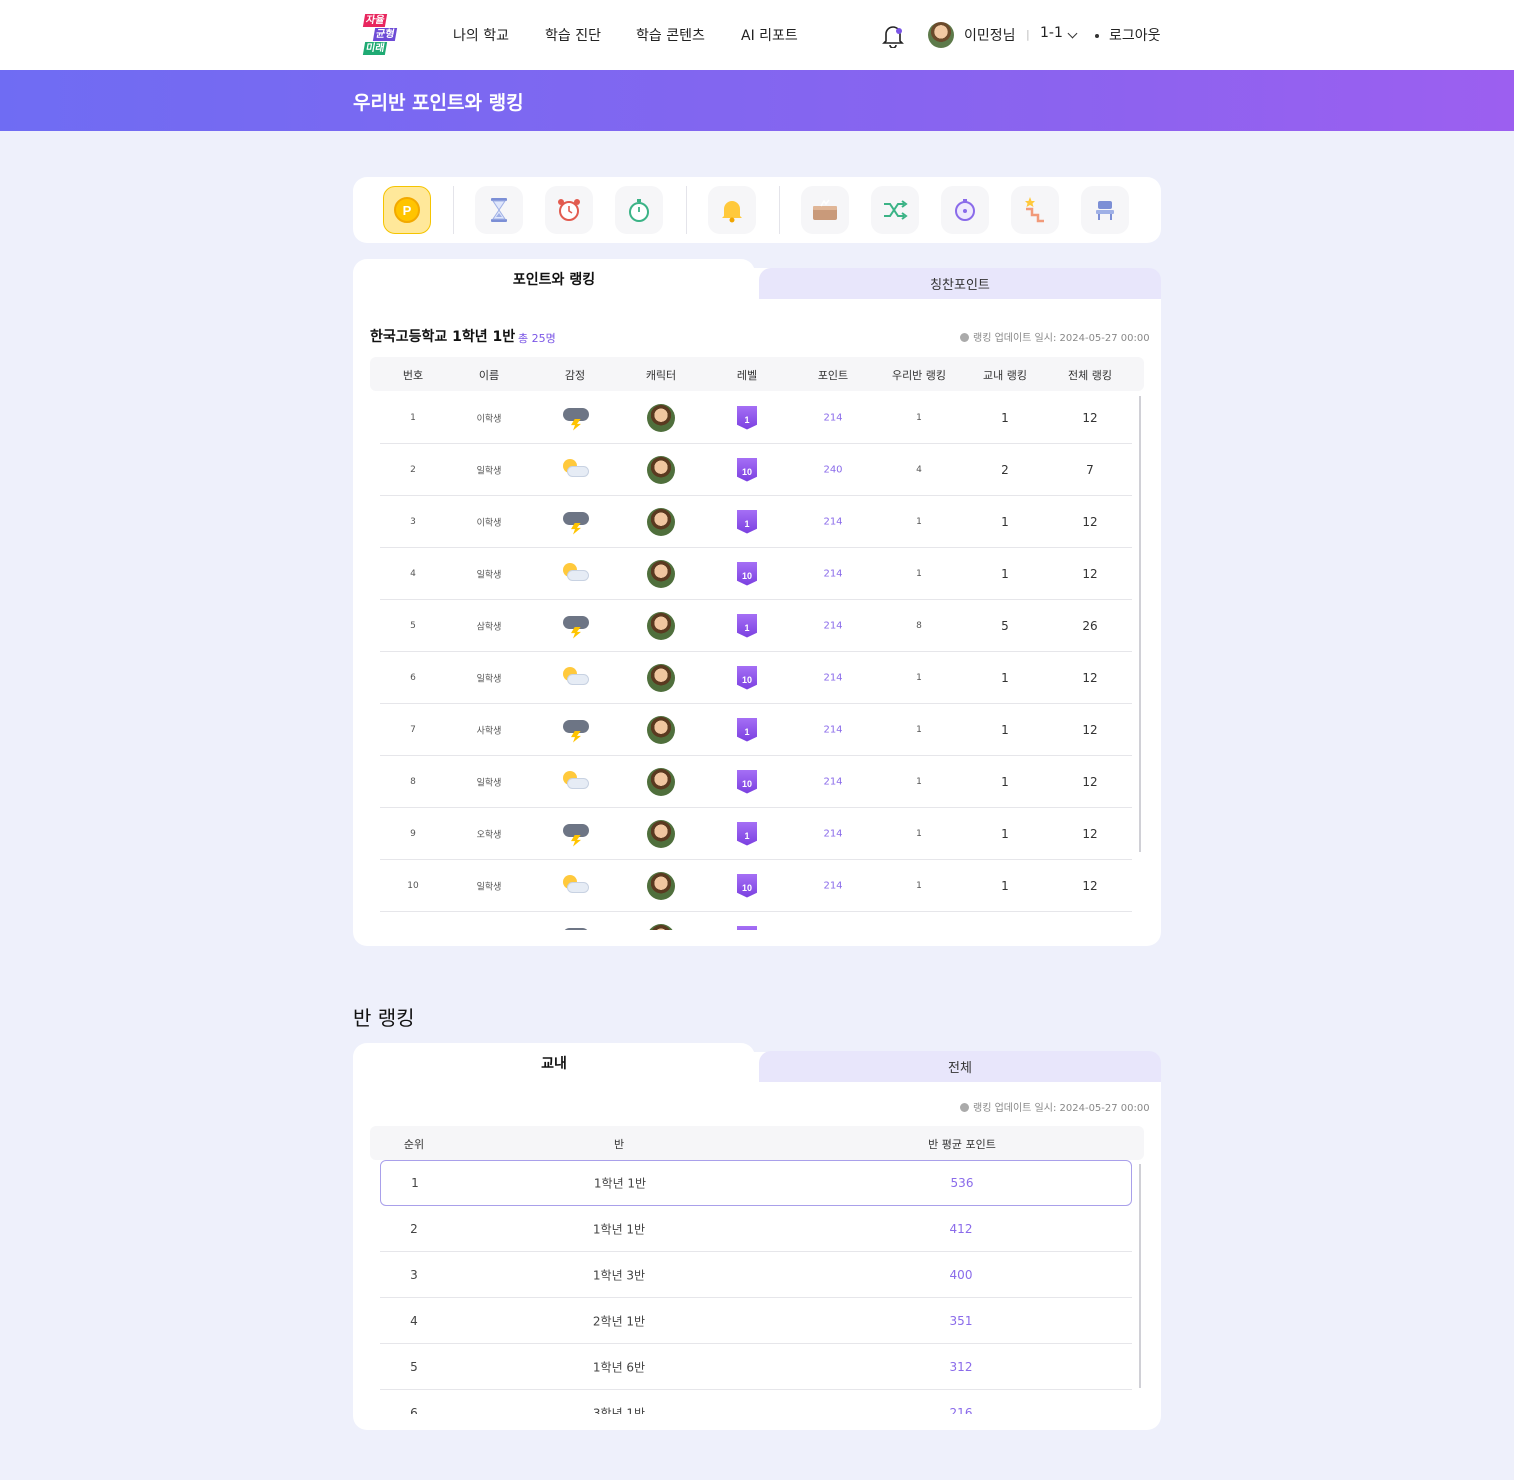 The width and height of the screenshot is (1514, 1480). I want to click on shuffle-icon, so click(896, 210).